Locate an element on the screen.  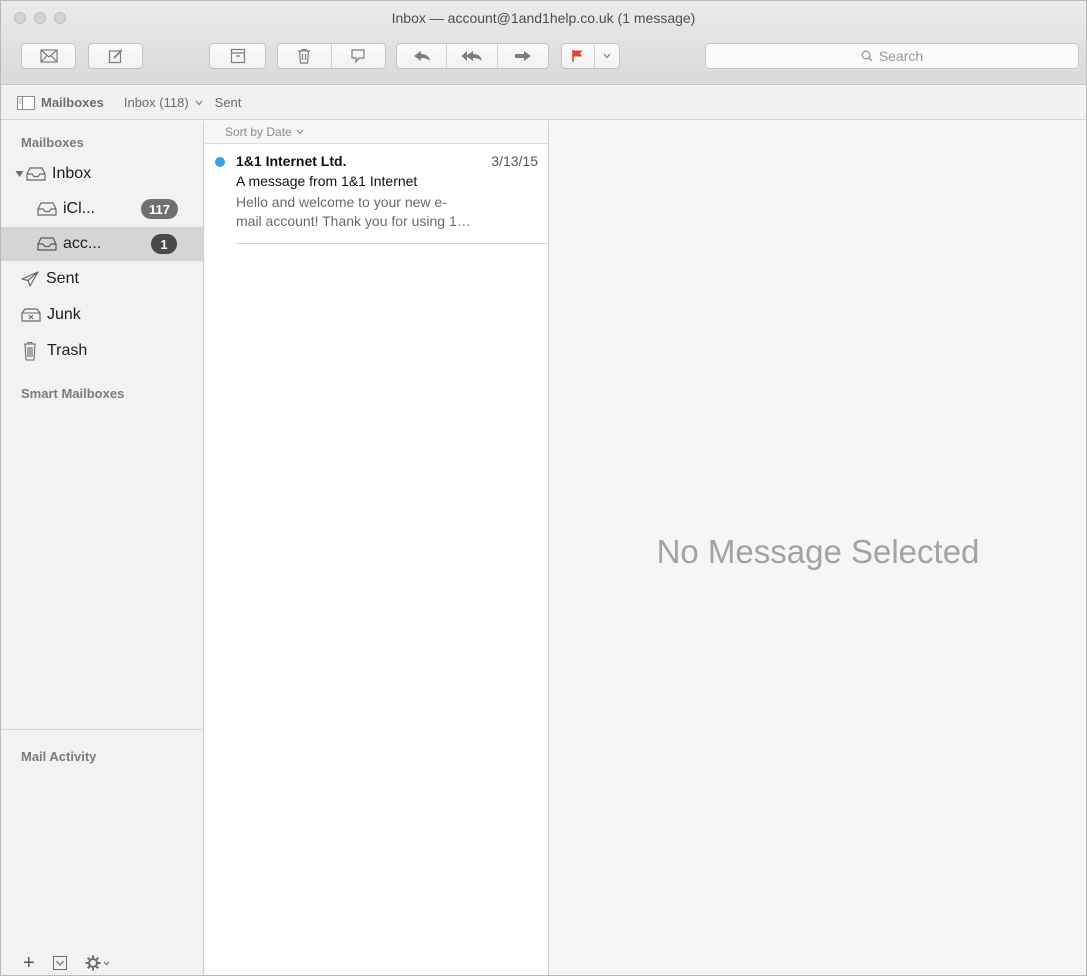
reply-all-icon is located at coordinates (472, 56).